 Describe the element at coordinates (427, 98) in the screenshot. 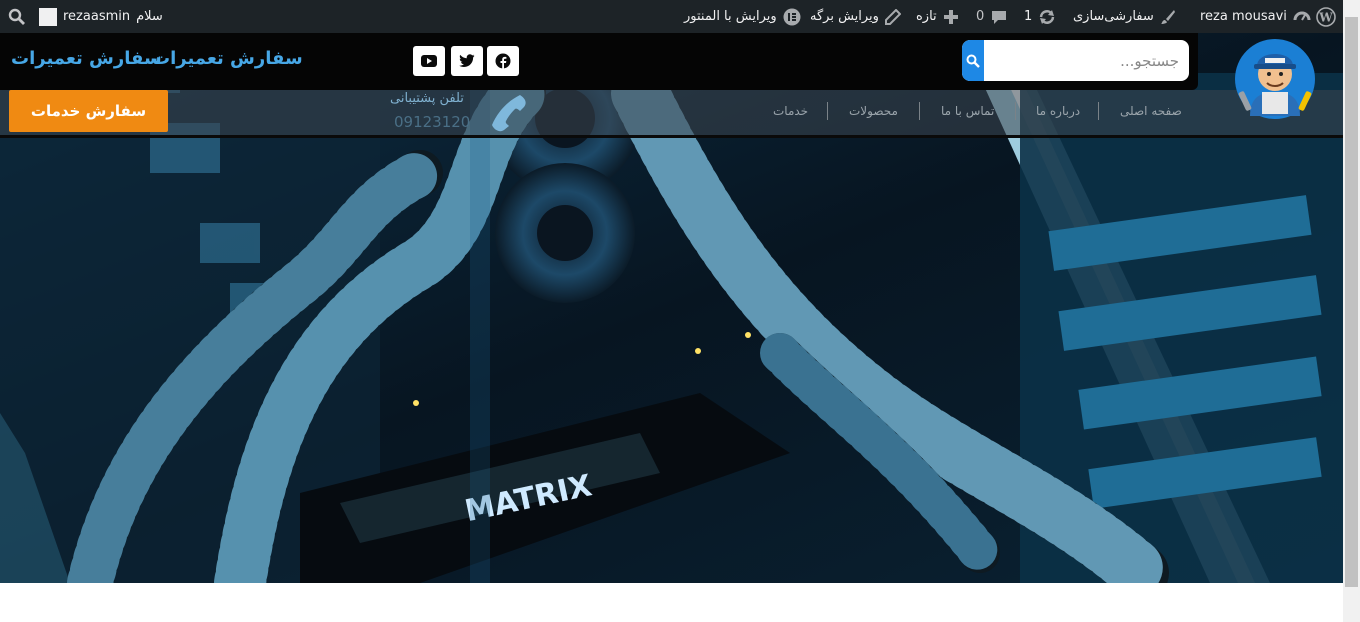

I see `support-phone-label: تلفن پشتیبانی` at that location.